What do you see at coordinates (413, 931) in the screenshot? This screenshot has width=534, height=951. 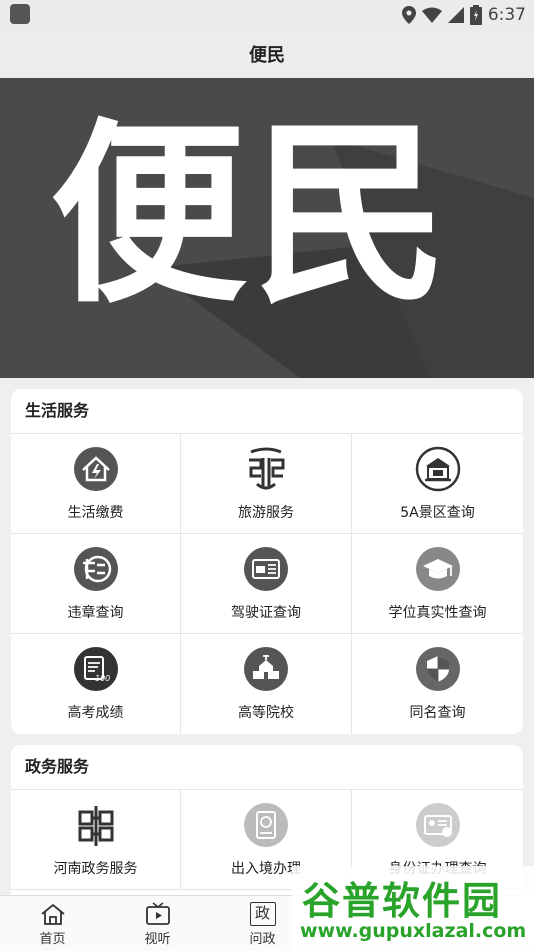 I see `watermark-url: www.gupuxlazal.com` at bounding box center [413, 931].